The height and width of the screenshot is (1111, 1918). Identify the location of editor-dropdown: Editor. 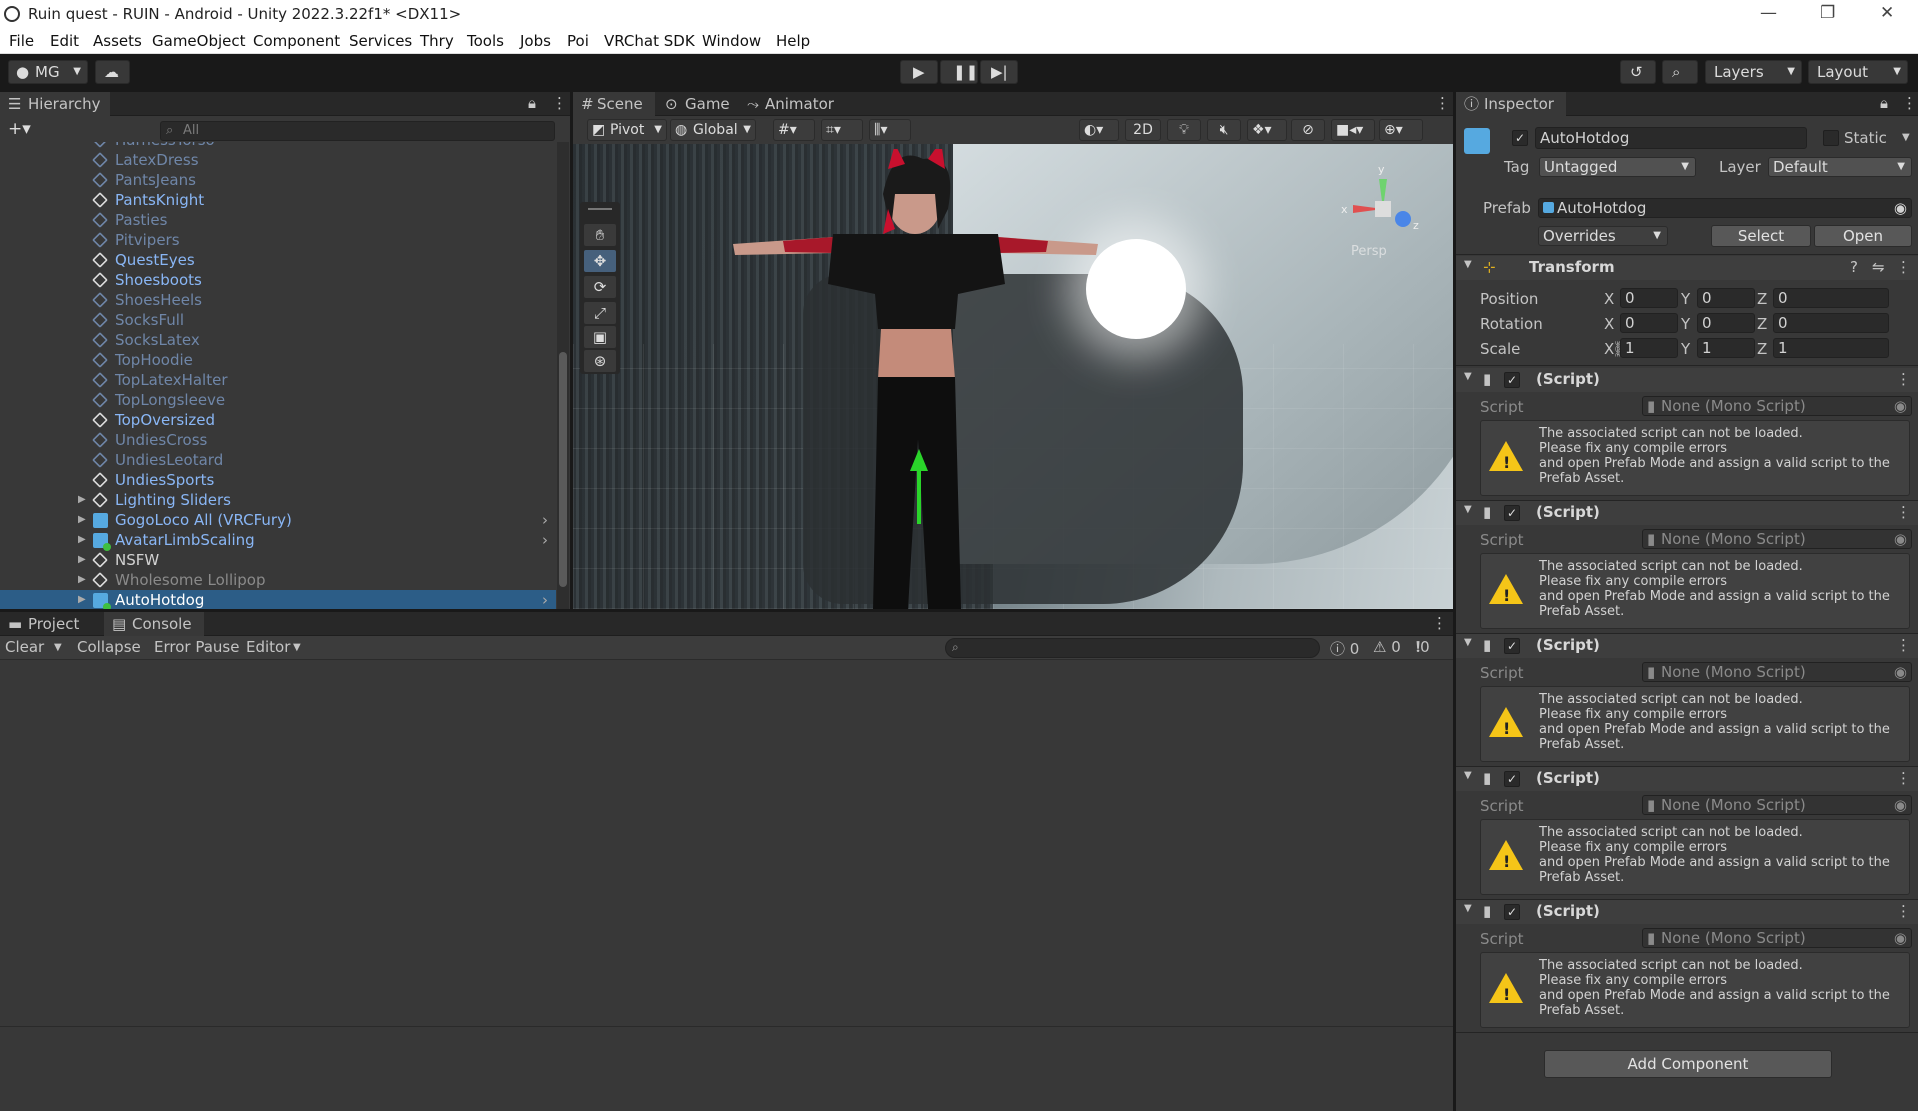
(268, 647).